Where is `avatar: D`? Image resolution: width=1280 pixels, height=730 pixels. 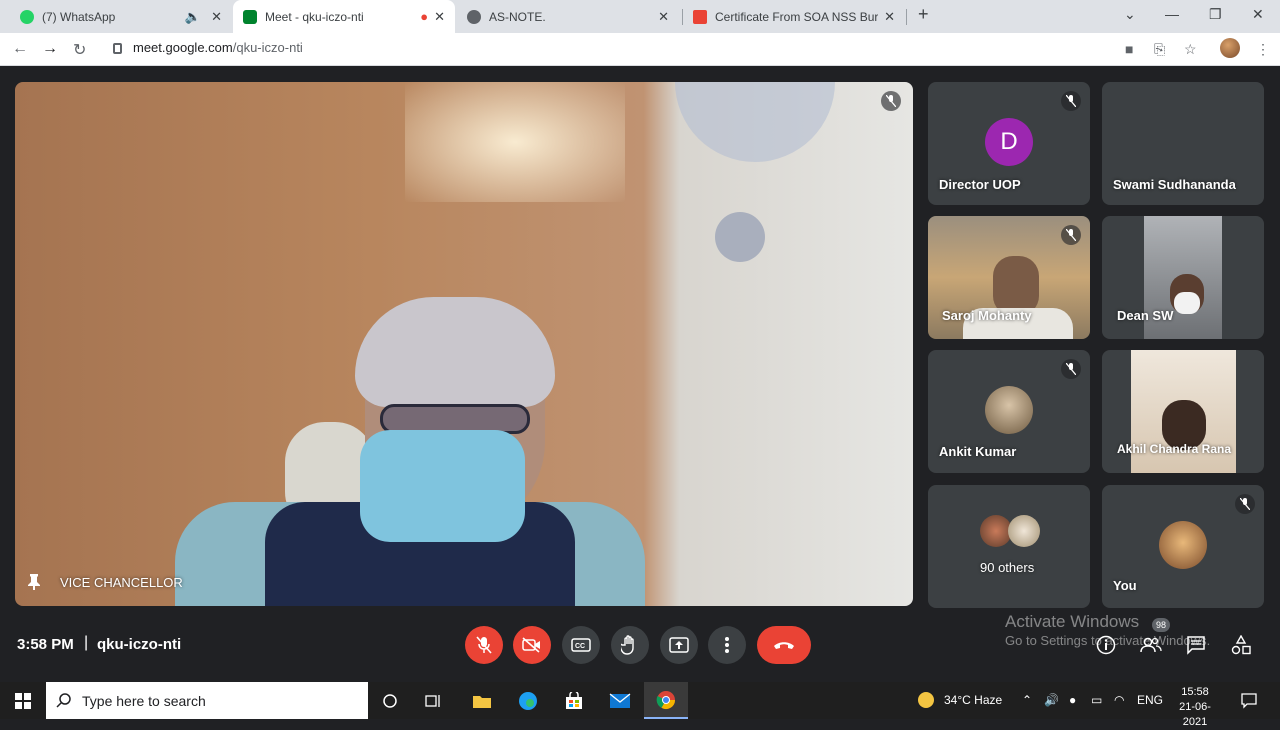 avatar: D is located at coordinates (1009, 142).